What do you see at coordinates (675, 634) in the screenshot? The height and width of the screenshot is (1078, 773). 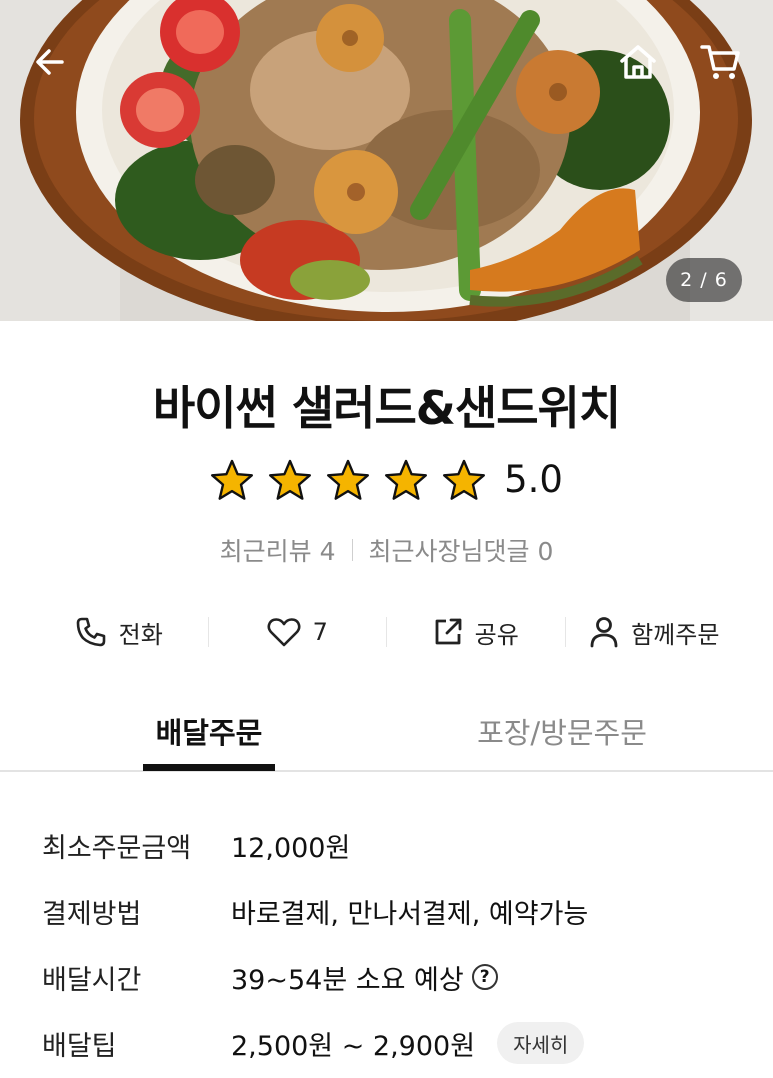 I see `group-order-label: 함께주문` at bounding box center [675, 634].